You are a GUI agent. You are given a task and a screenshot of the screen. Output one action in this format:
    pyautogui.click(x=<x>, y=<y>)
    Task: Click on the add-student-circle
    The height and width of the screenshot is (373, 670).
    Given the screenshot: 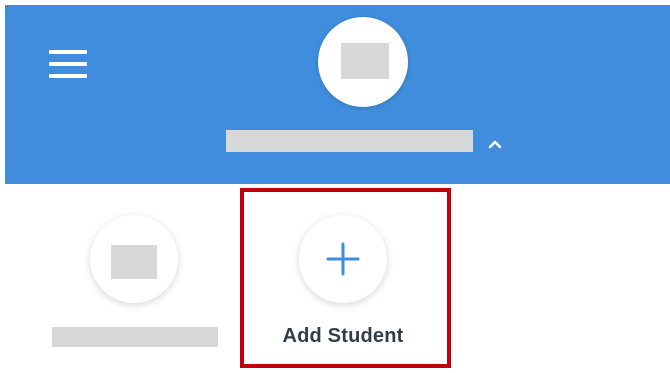 What is the action you would take?
    pyautogui.click(x=343, y=259)
    